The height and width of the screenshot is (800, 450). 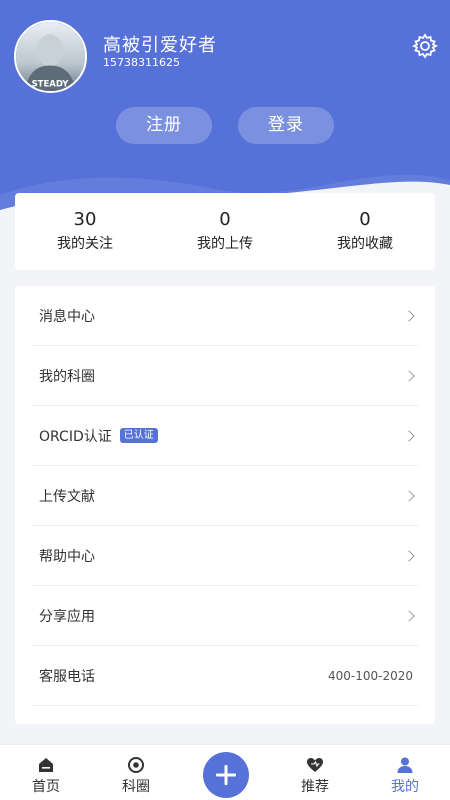 I want to click on menu-item-label: 上传文献, so click(x=67, y=496).